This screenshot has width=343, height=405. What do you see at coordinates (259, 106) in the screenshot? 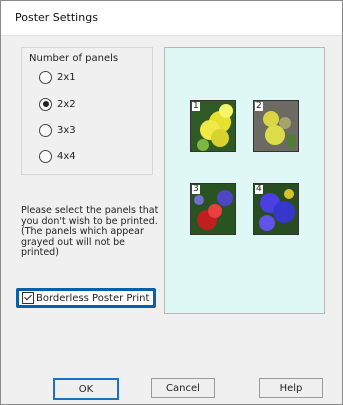
I see `panel-tile-2-number: 2` at bounding box center [259, 106].